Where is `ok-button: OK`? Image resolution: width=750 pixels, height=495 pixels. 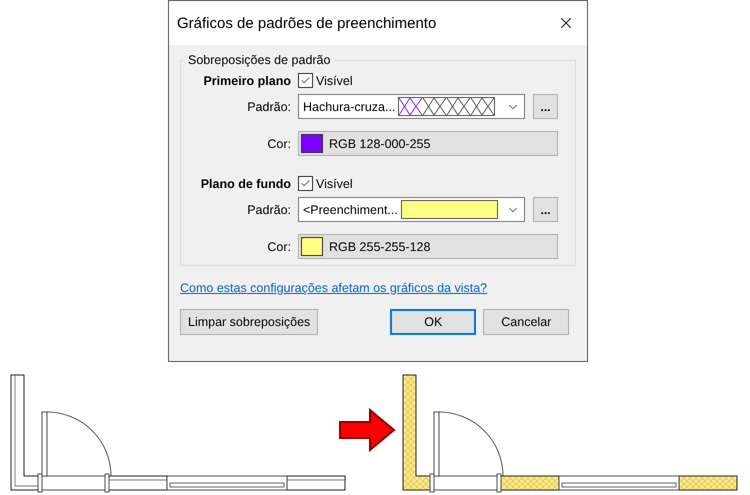
ok-button: OK is located at coordinates (433, 322).